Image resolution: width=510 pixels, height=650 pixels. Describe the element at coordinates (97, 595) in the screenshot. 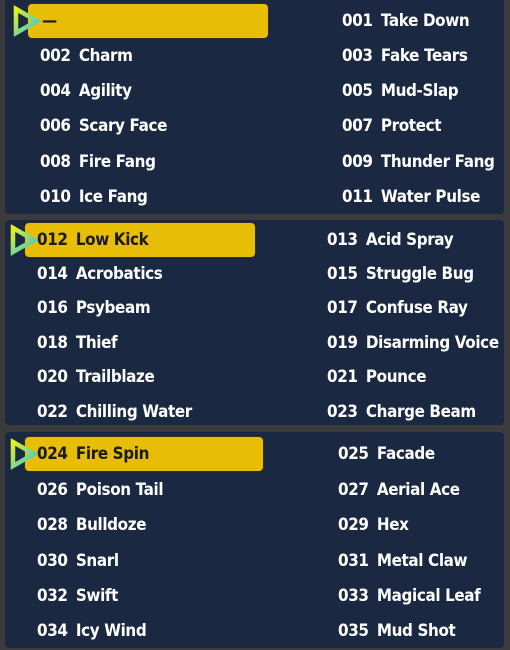

I see `move-name: Swift` at that location.